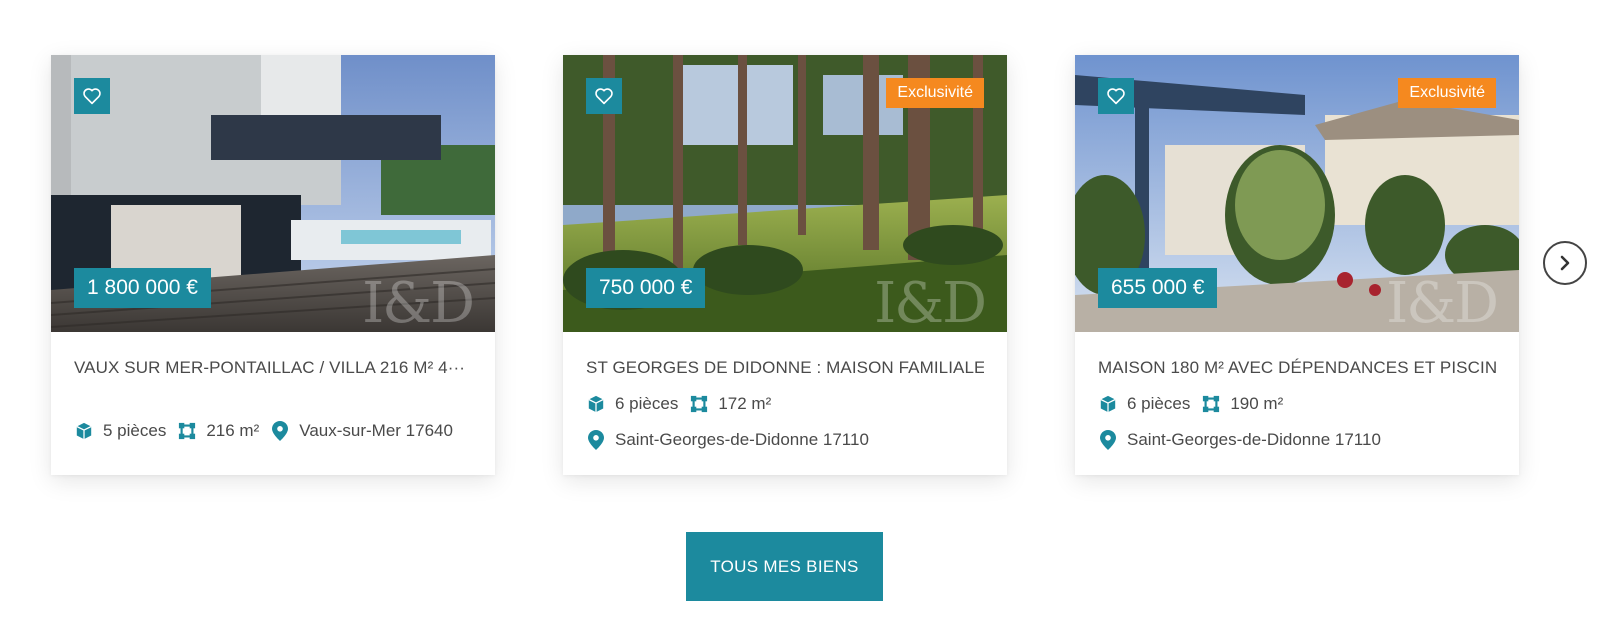 This screenshot has height=644, width=1600. I want to click on chevron-right-icon, so click(1565, 263).